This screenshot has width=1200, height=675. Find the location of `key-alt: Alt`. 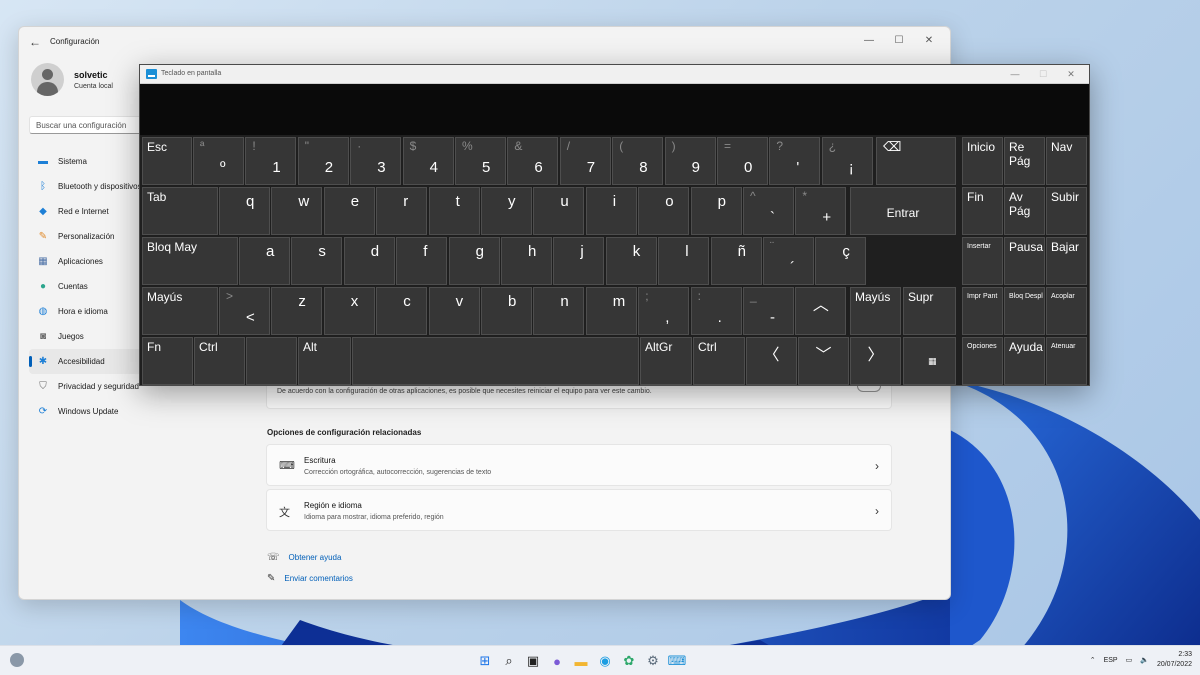

key-alt: Alt is located at coordinates (324, 361).